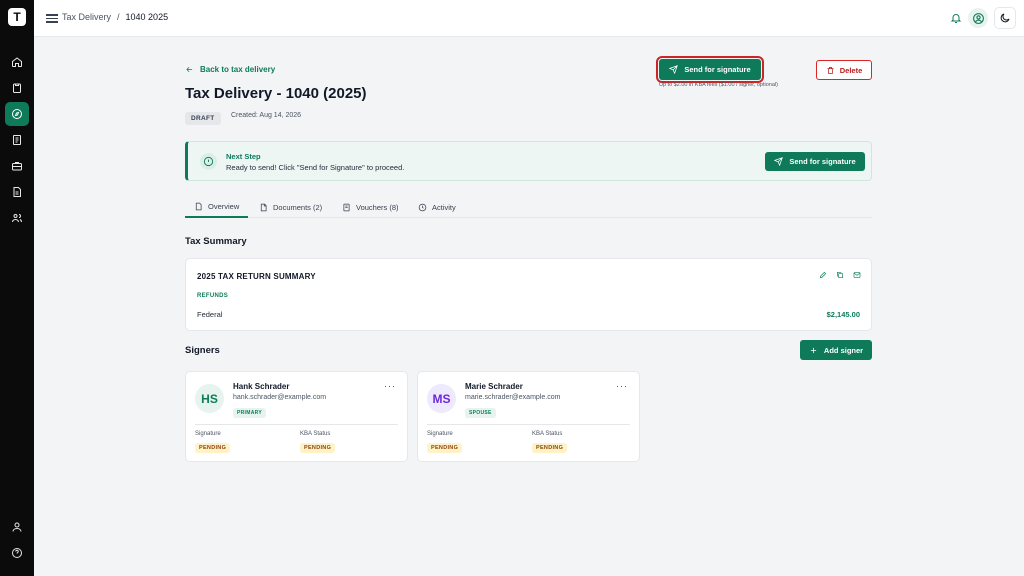  What do you see at coordinates (213, 296) in the screenshot?
I see `refunds-label: REFUNDS` at bounding box center [213, 296].